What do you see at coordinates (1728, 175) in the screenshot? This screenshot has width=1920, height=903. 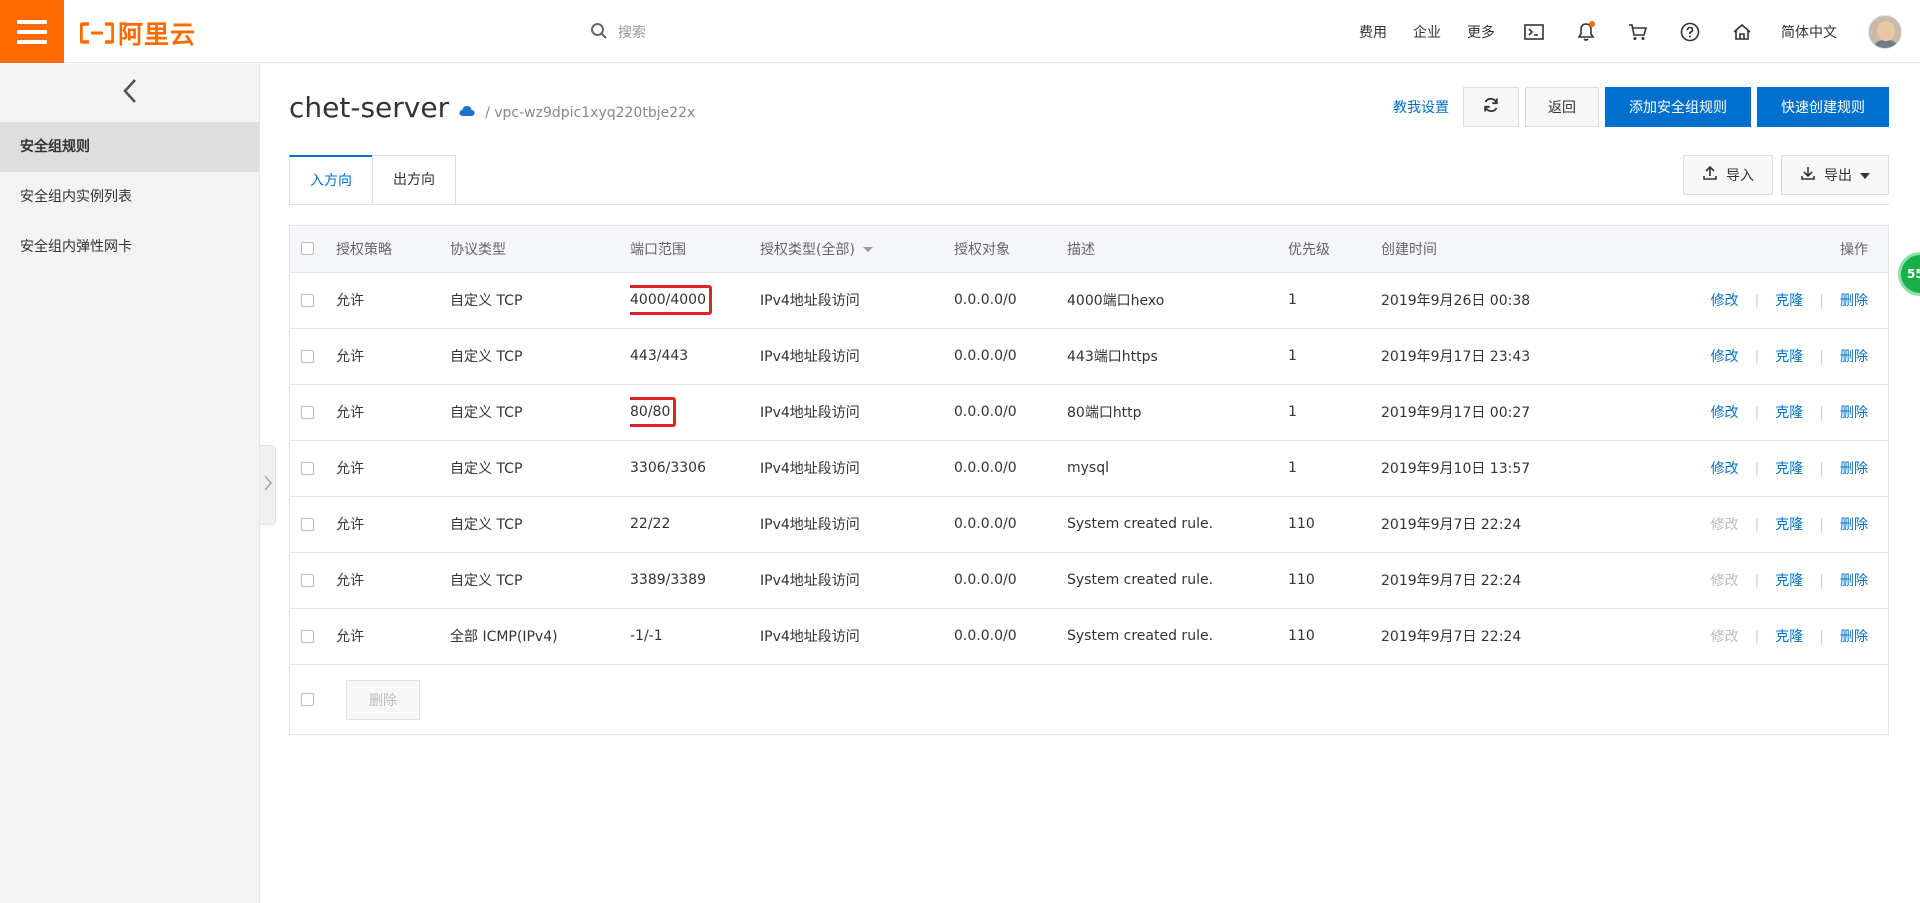 I see `import-button: 导入` at bounding box center [1728, 175].